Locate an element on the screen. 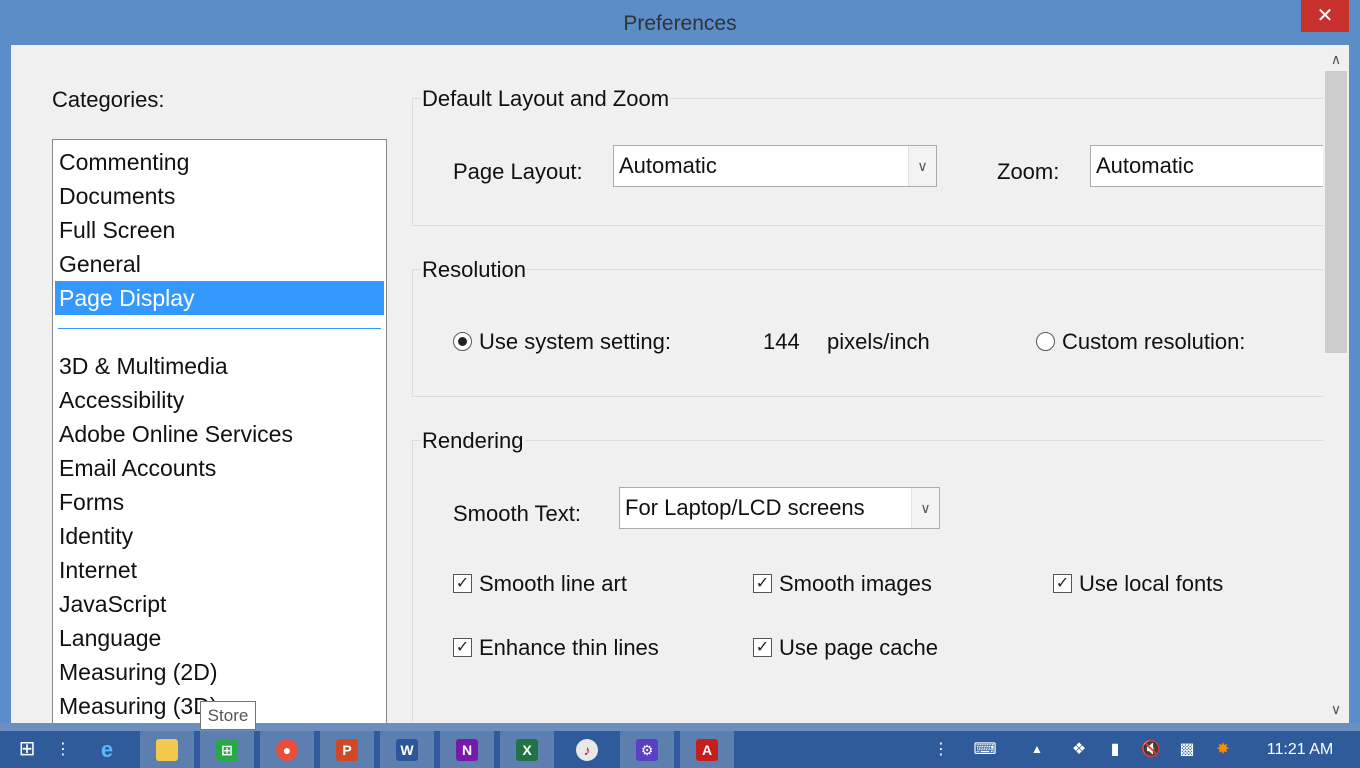 The image size is (1360, 768). chrome-button: ● is located at coordinates (287, 749).